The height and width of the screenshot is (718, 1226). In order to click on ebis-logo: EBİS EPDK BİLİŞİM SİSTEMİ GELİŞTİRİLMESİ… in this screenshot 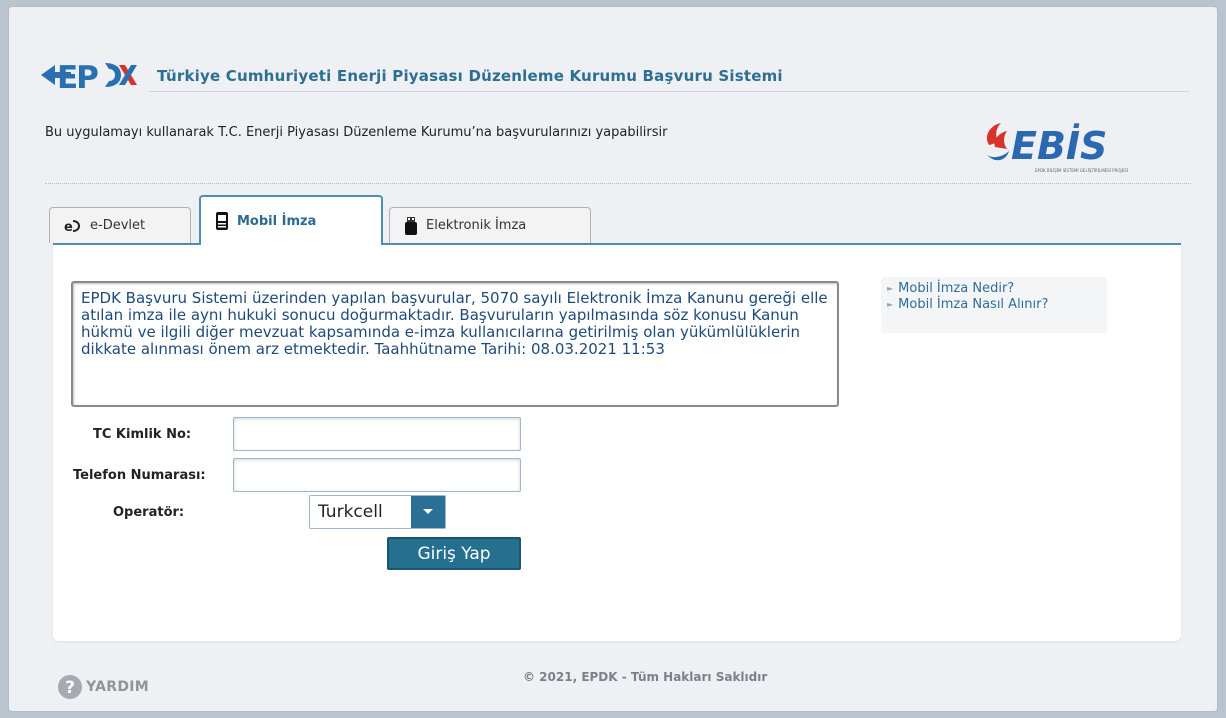, I will do `click(1057, 148)`.